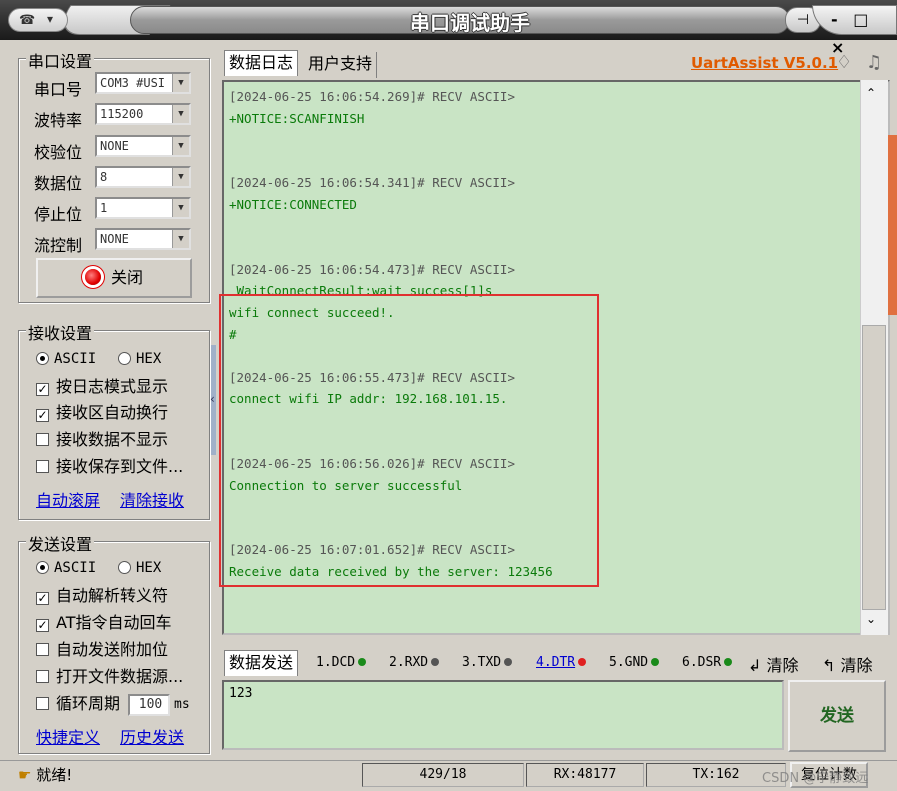  What do you see at coordinates (871, 93) in the screenshot?
I see `chevron-up-icon: ⌃` at bounding box center [871, 93].